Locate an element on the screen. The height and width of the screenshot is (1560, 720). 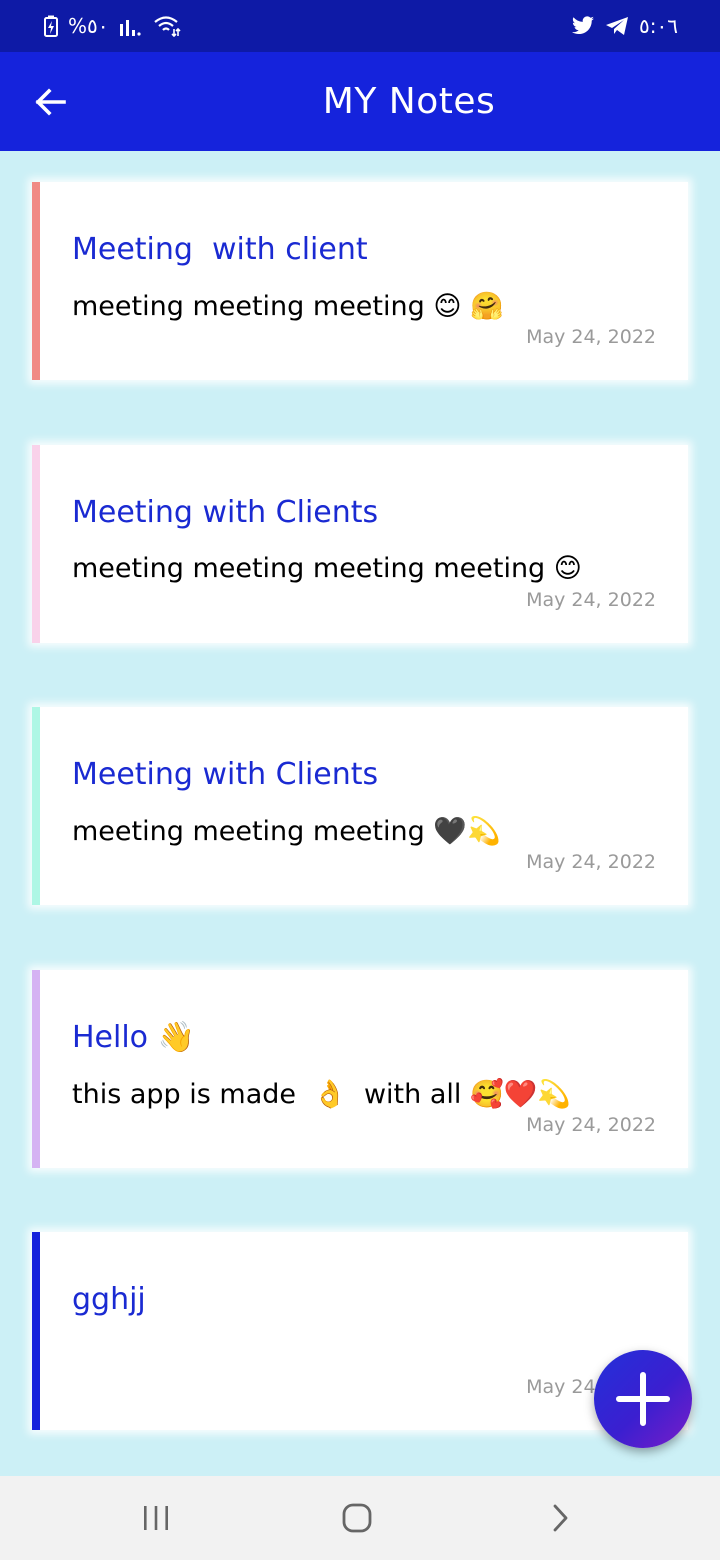
plus-icon is located at coordinates (643, 1399).